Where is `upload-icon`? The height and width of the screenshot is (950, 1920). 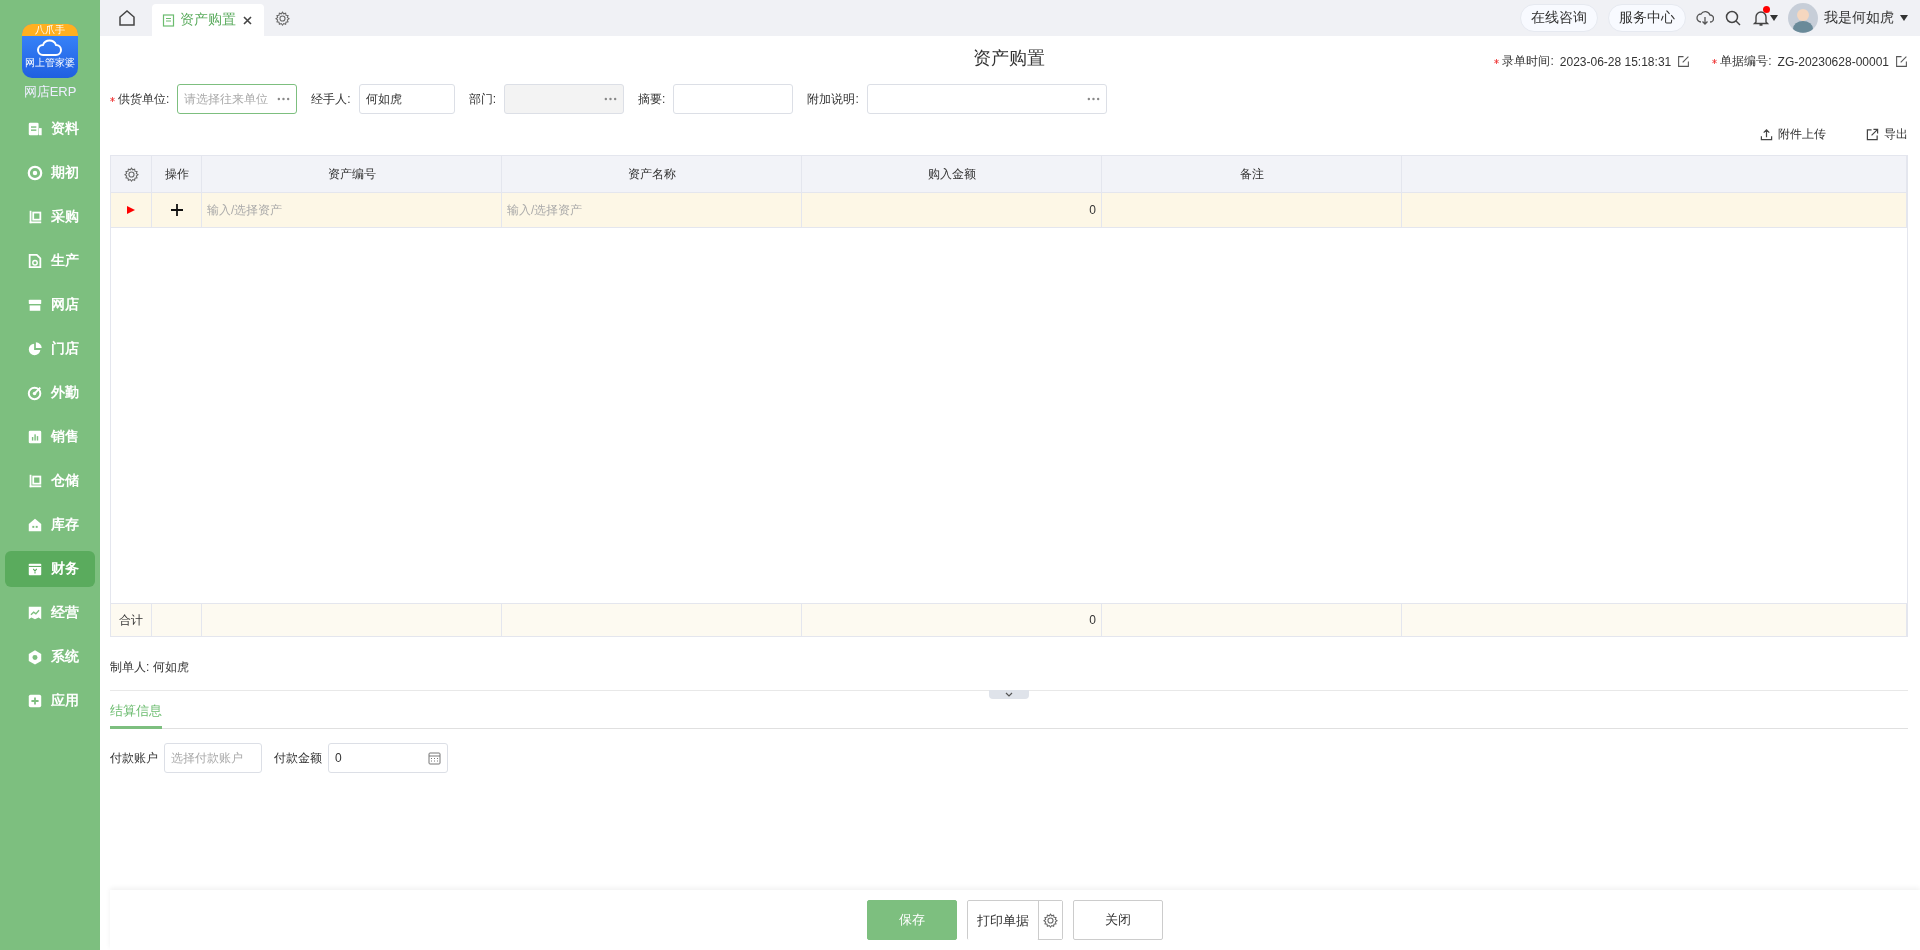
upload-icon is located at coordinates (1766, 134).